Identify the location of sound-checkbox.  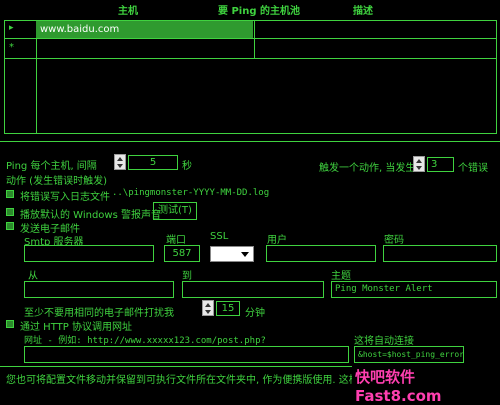
(10, 212).